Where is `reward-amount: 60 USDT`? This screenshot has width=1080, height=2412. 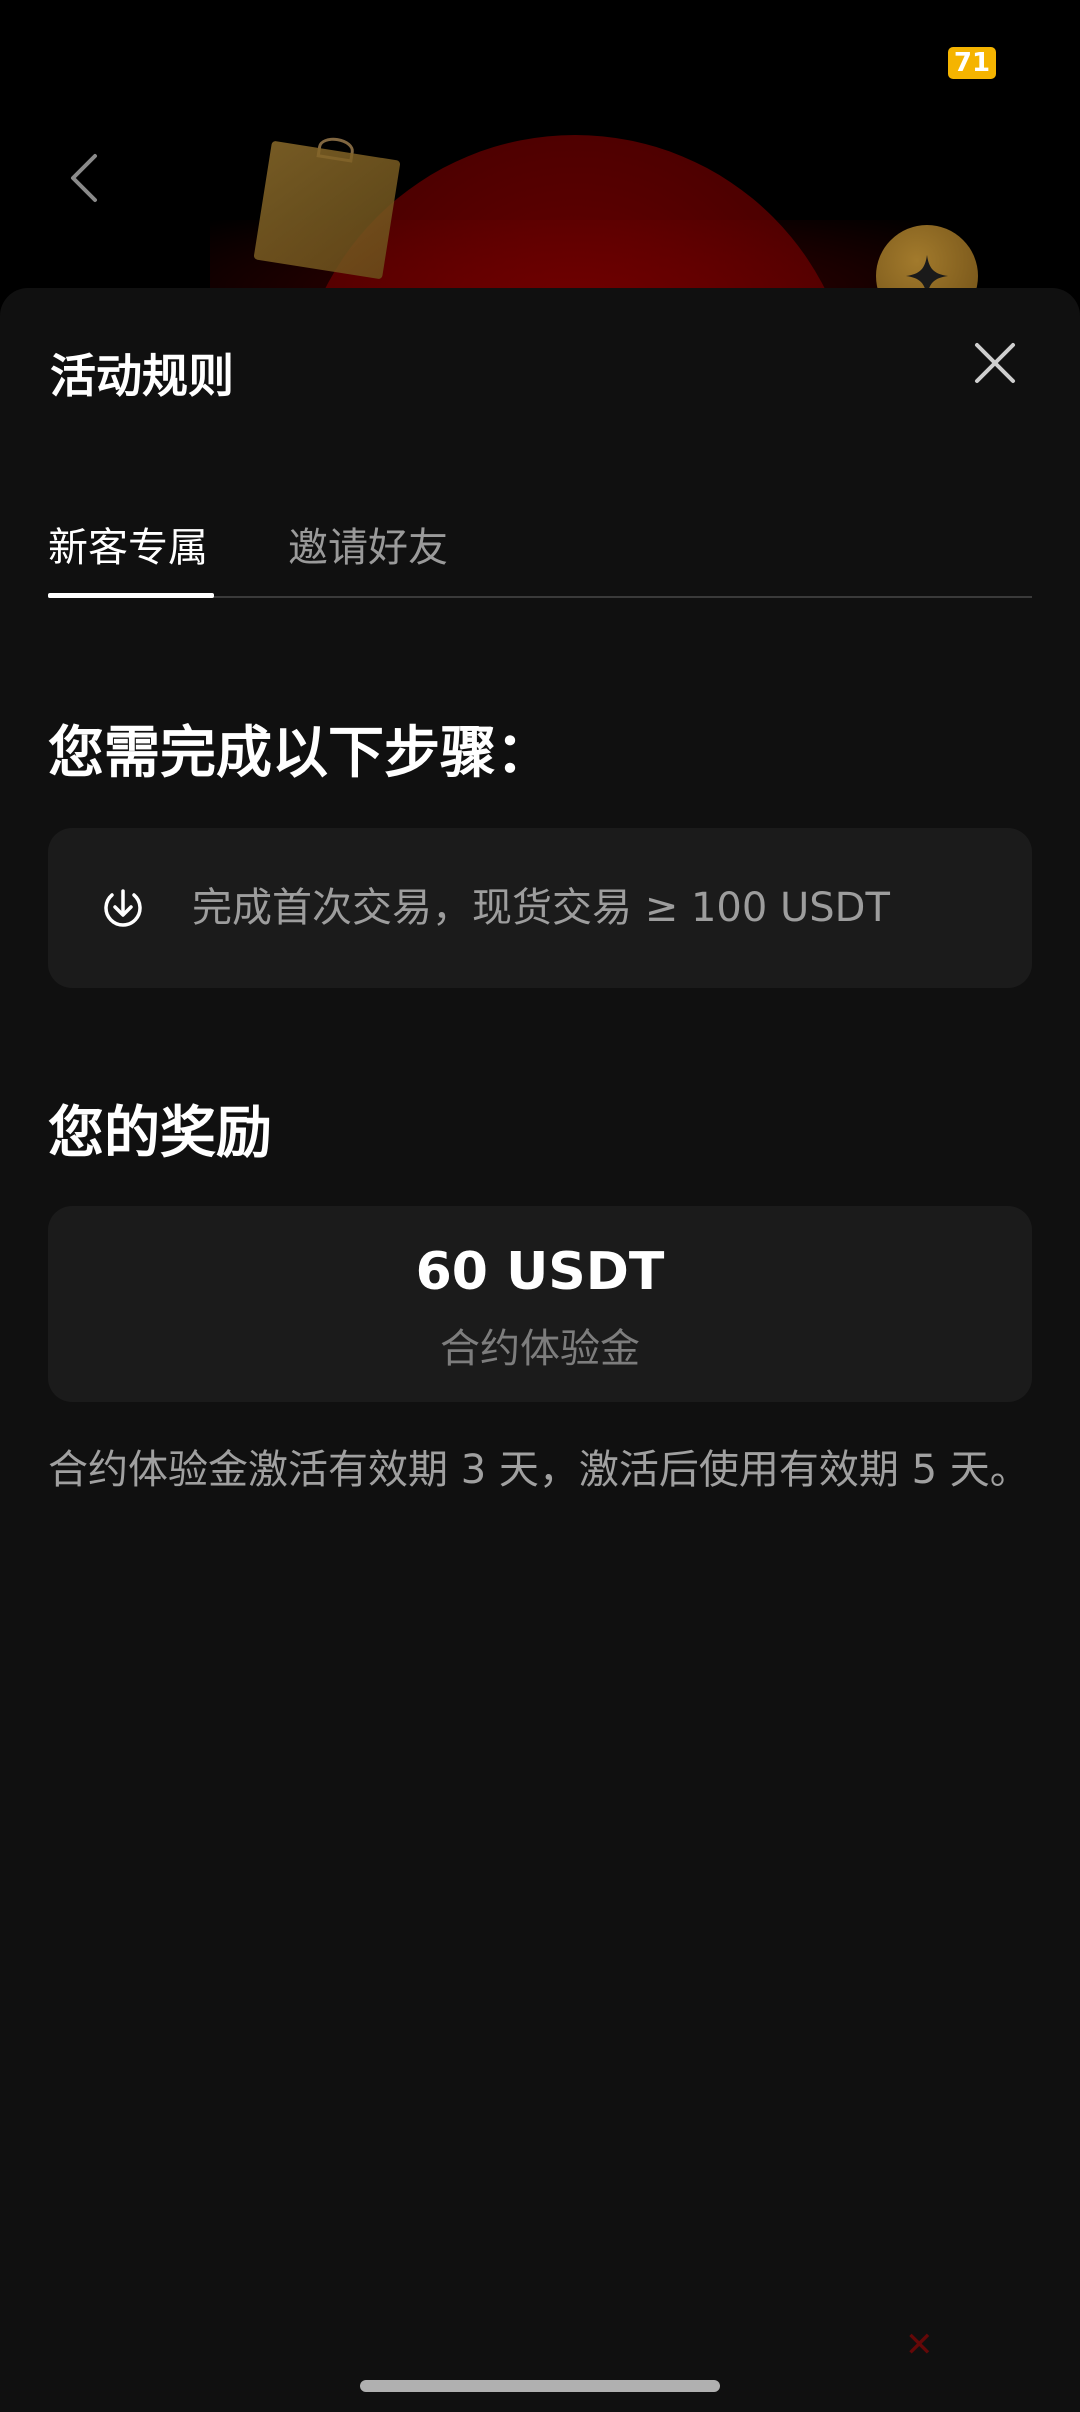 reward-amount: 60 USDT is located at coordinates (540, 1272).